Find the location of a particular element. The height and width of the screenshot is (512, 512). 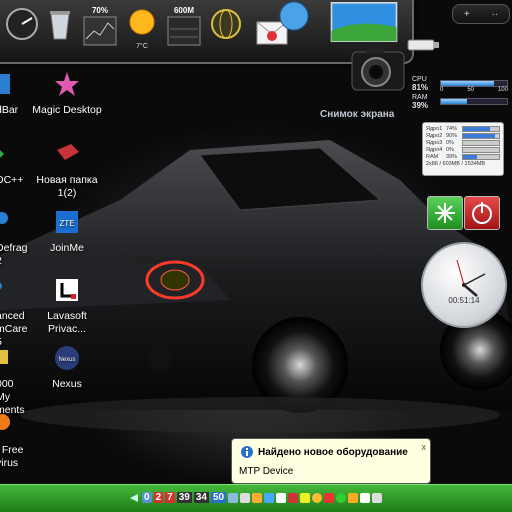

svg-text: Nexus is located at coordinates (66, 360).